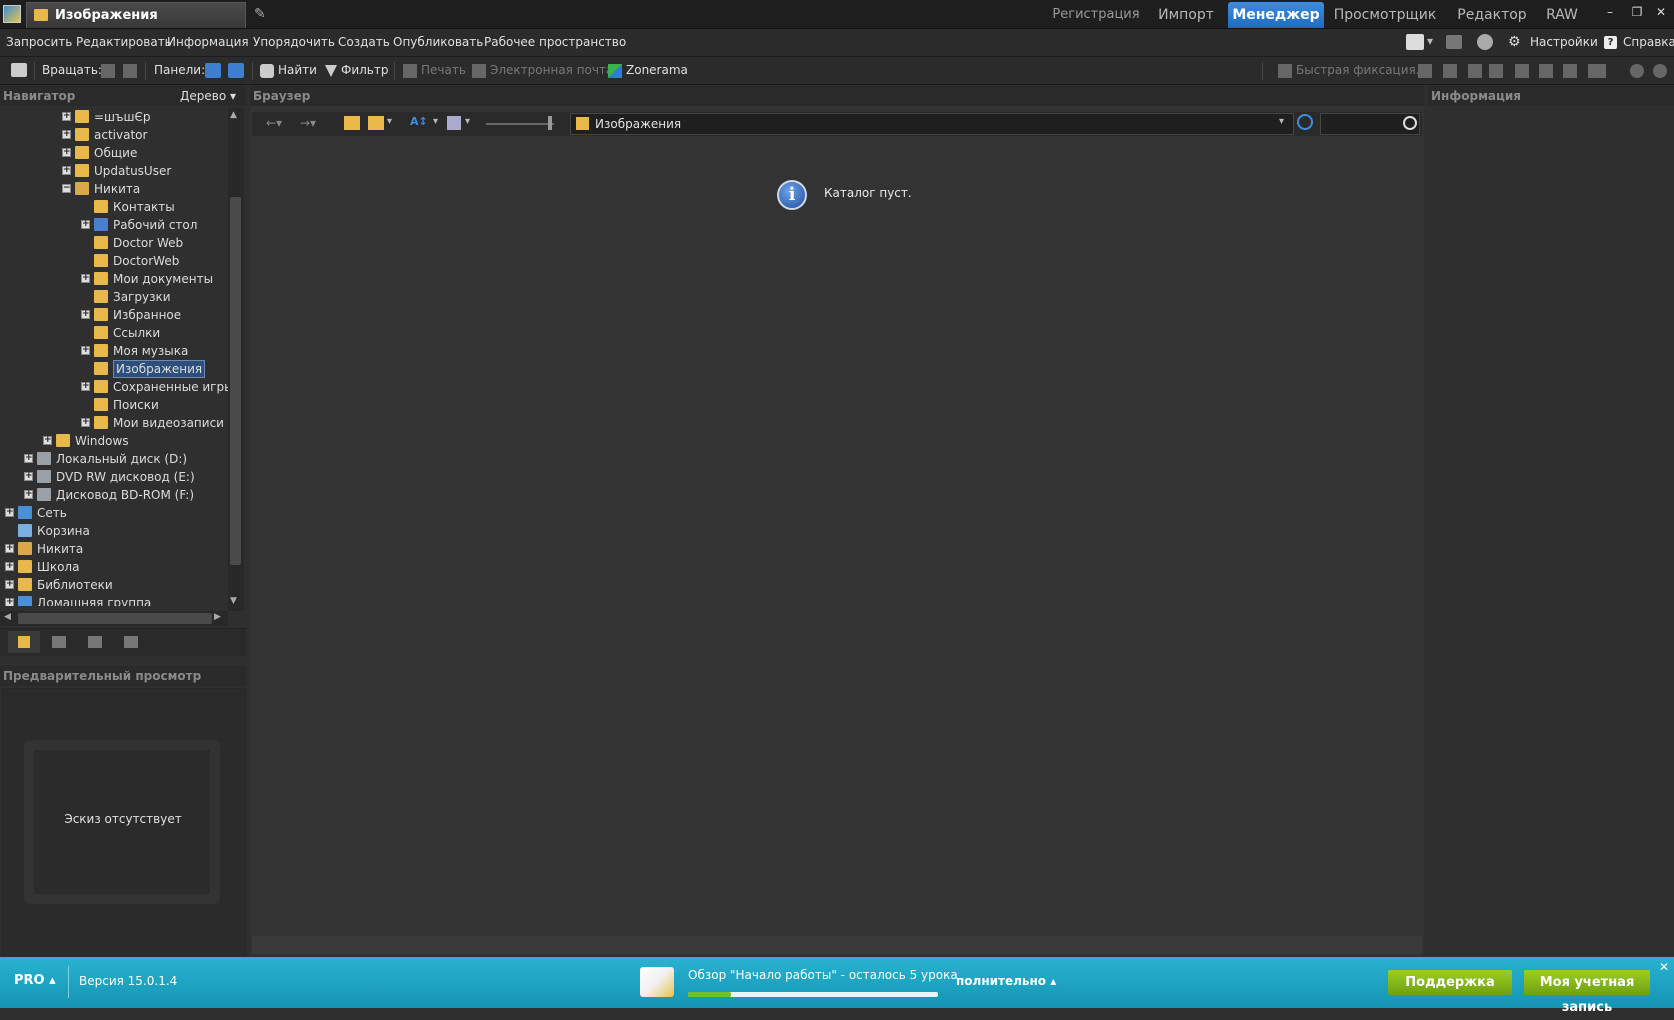  What do you see at coordinates (1562, 15) in the screenshot?
I see `tab-raw: RAW` at bounding box center [1562, 15].